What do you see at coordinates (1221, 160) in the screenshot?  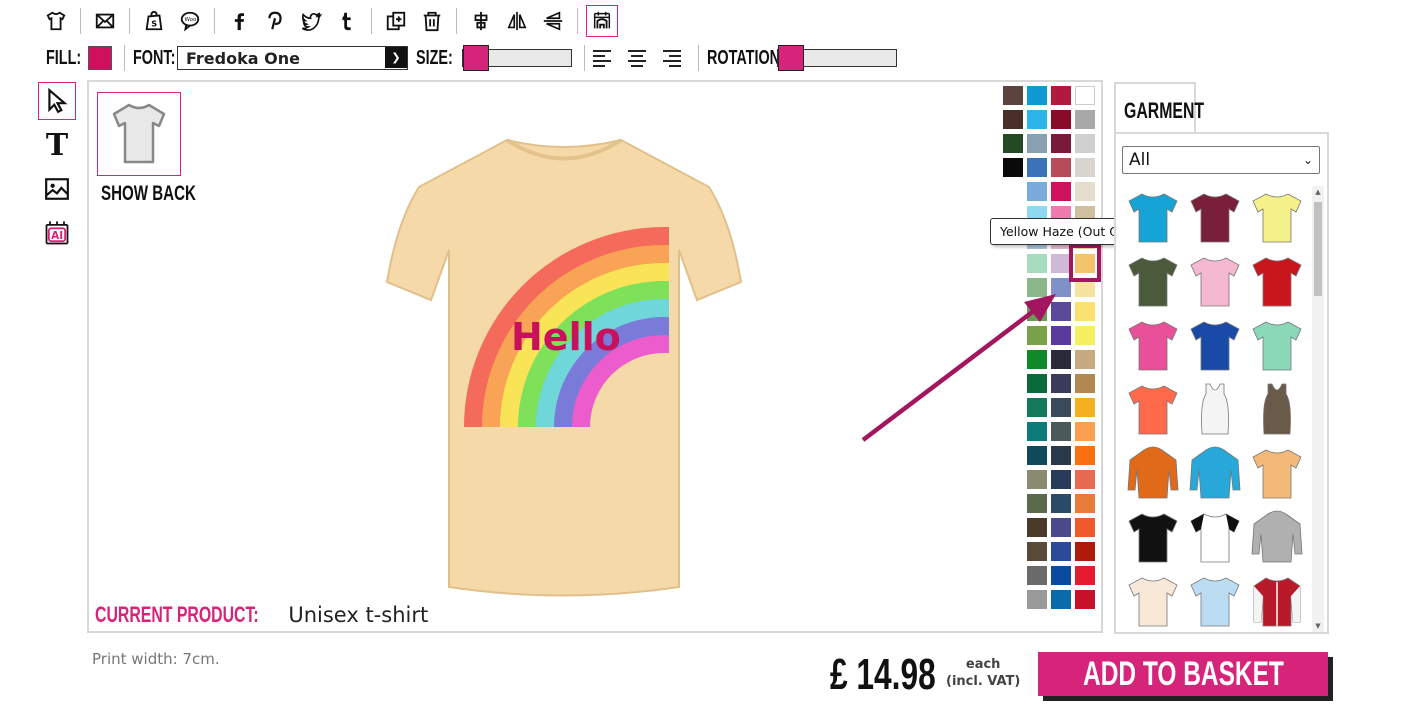 I see `garment-filter-select: All ⌄` at bounding box center [1221, 160].